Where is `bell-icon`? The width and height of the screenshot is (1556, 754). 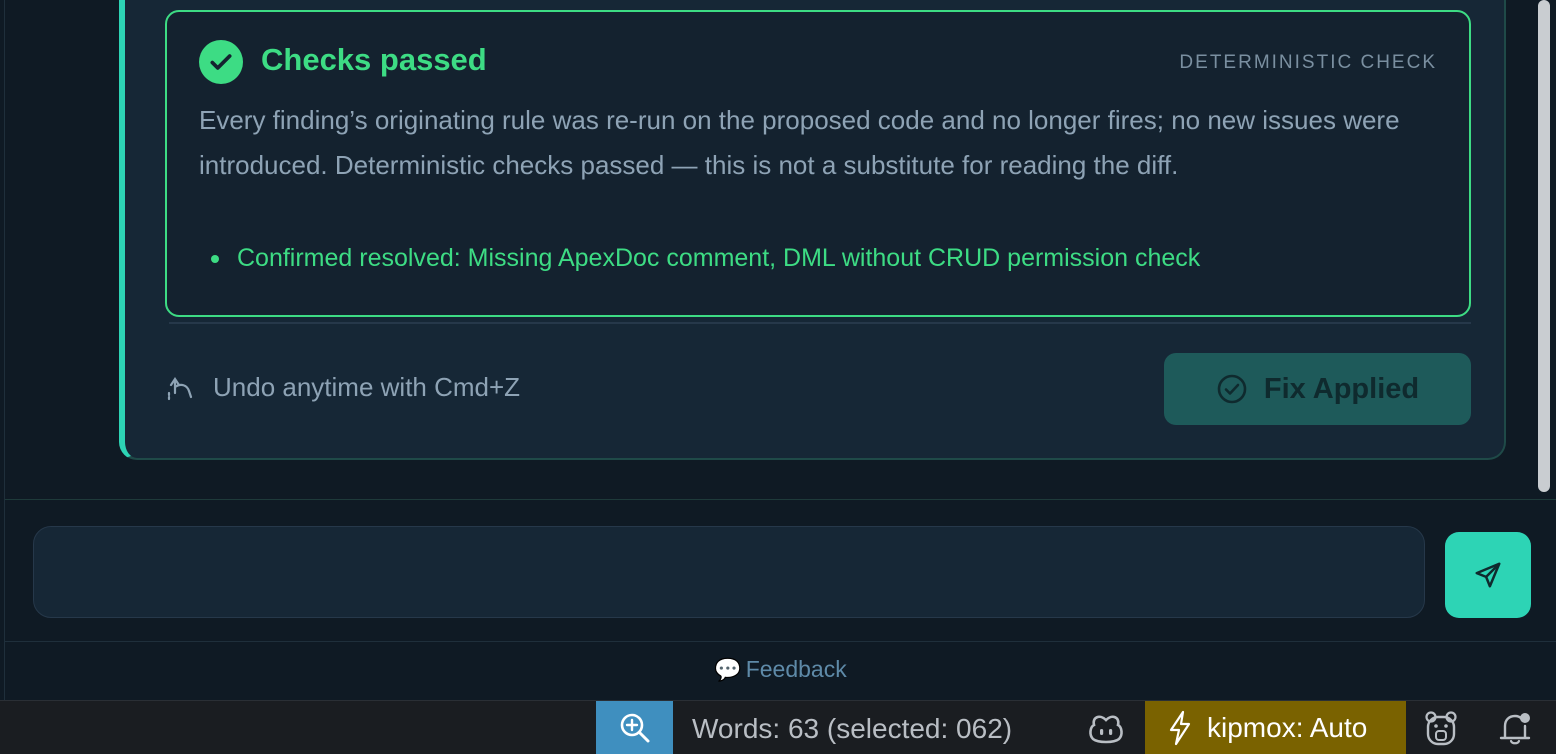
bell-icon is located at coordinates (1515, 728).